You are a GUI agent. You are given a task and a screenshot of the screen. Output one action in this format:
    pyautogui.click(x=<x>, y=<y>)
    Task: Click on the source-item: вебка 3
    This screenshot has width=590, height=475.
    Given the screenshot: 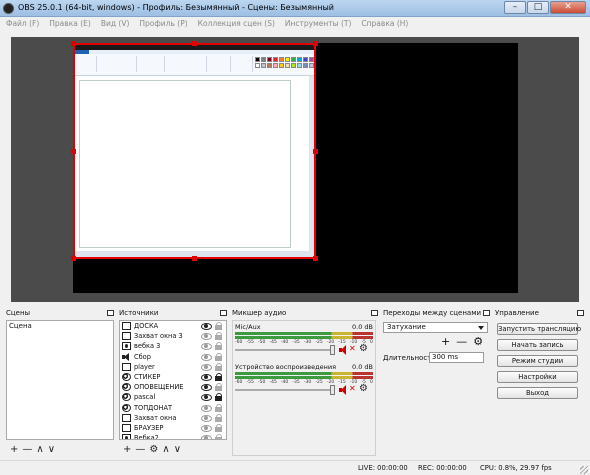 What is the action you would take?
    pyautogui.click(x=173, y=346)
    